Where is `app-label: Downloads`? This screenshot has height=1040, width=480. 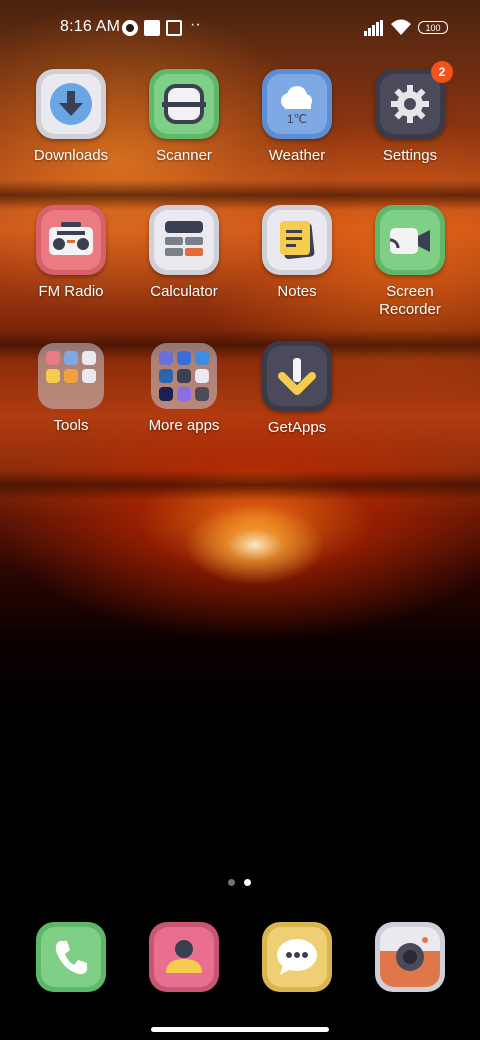
app-label: Downloads is located at coordinates (71, 155).